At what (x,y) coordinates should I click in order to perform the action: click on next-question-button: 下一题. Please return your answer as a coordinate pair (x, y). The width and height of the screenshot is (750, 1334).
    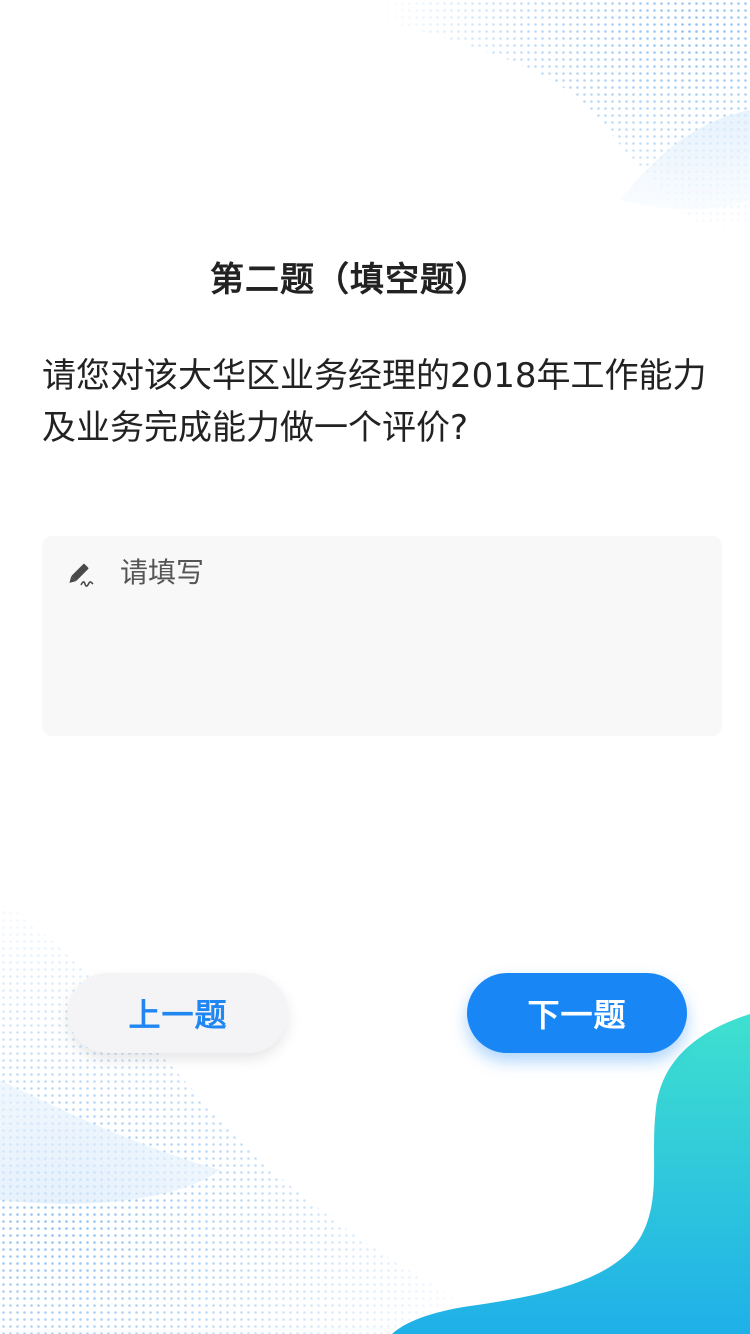
    Looking at the image, I should click on (577, 1013).